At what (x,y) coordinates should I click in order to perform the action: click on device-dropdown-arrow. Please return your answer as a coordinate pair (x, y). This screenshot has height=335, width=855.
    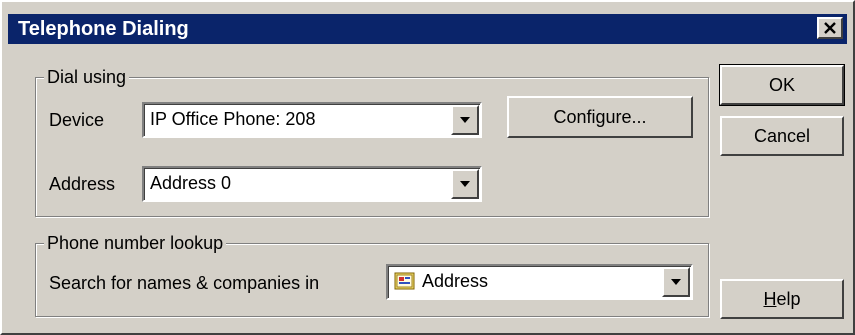
    Looking at the image, I should click on (465, 120).